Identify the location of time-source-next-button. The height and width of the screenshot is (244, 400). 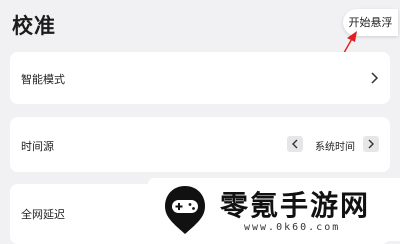
(371, 144).